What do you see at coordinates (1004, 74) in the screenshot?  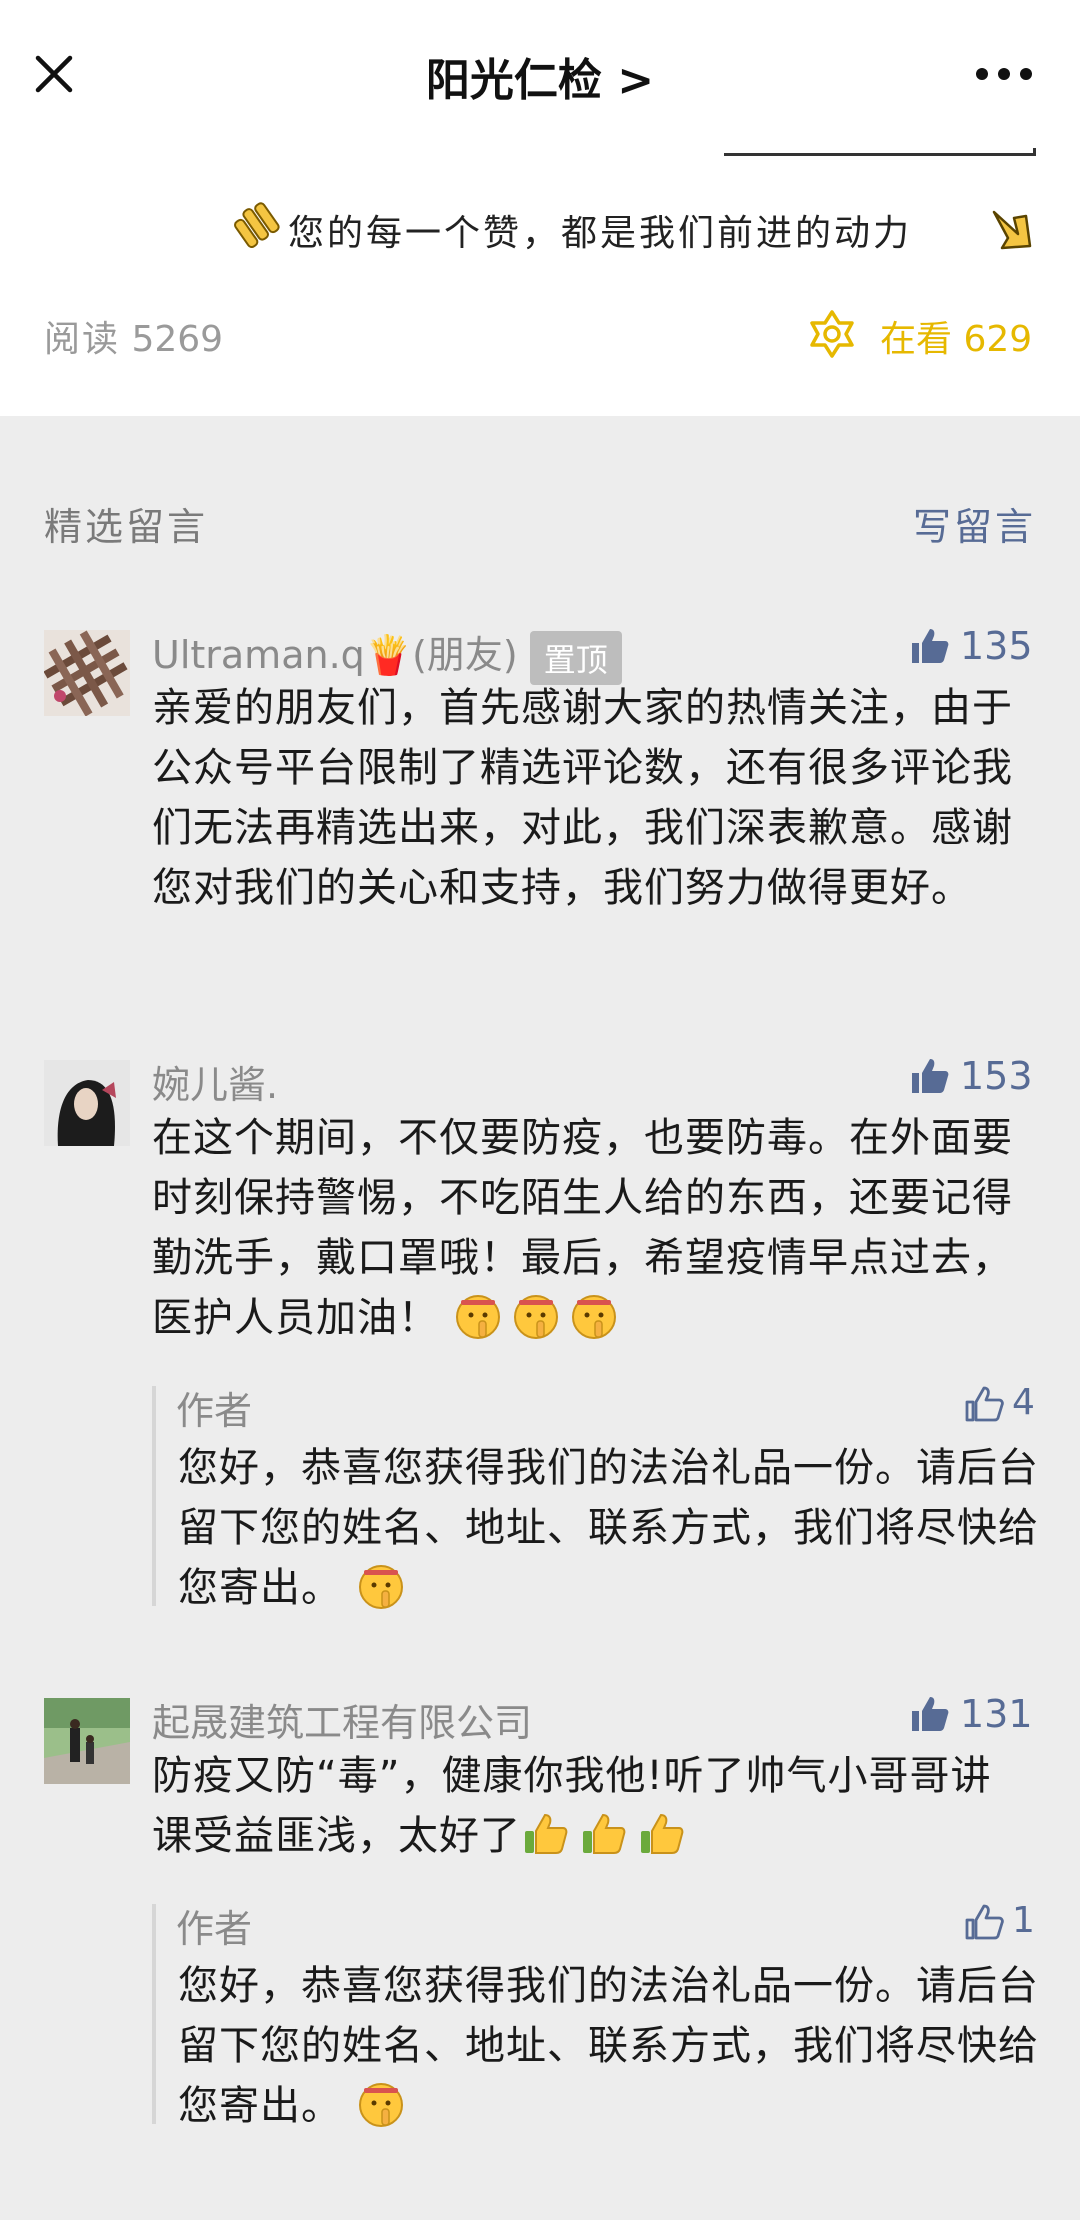 I see `more-dots-icon` at bounding box center [1004, 74].